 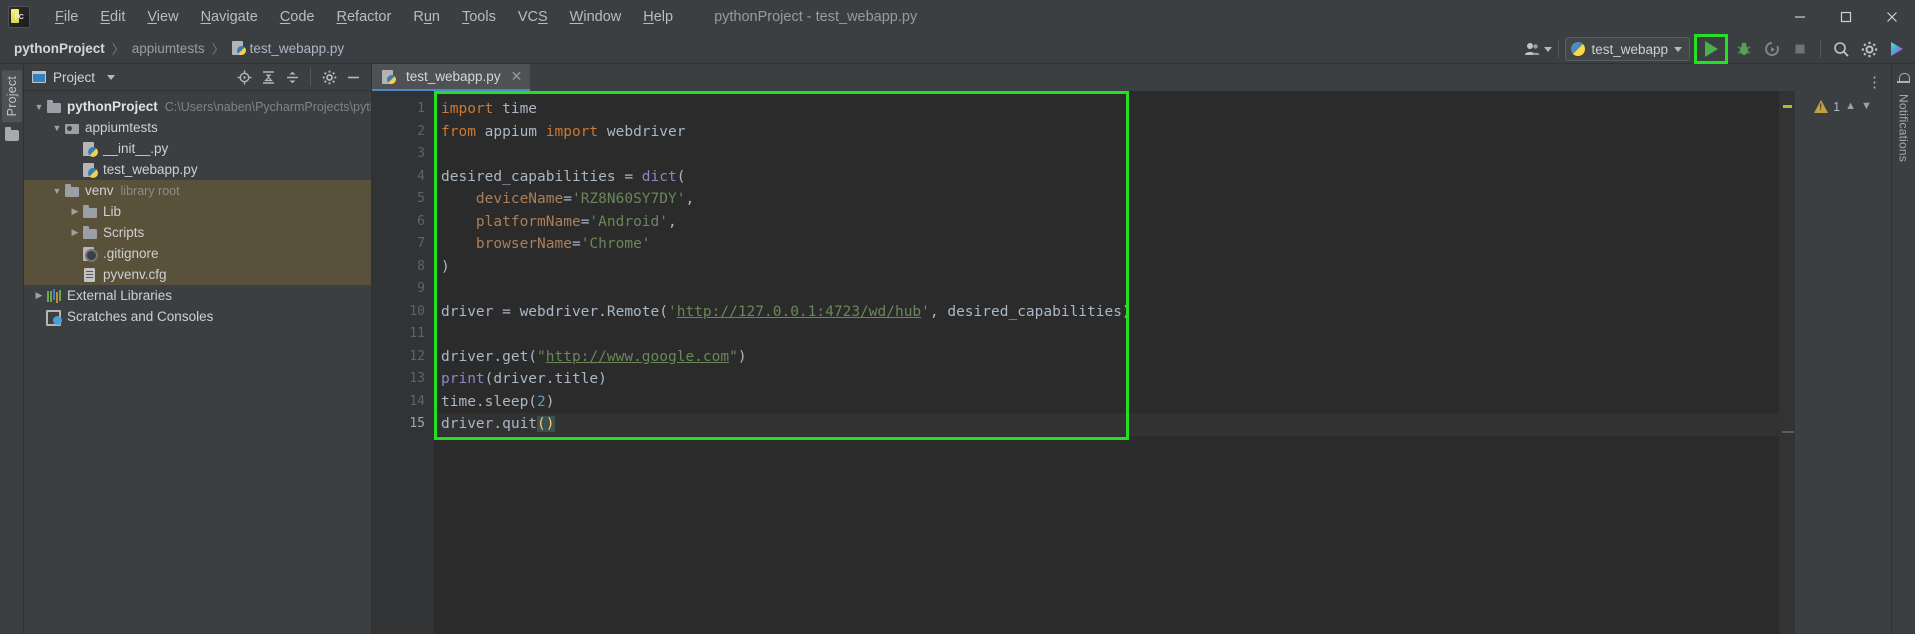 What do you see at coordinates (66, 17) in the screenshot?
I see `menu-file: File` at bounding box center [66, 17].